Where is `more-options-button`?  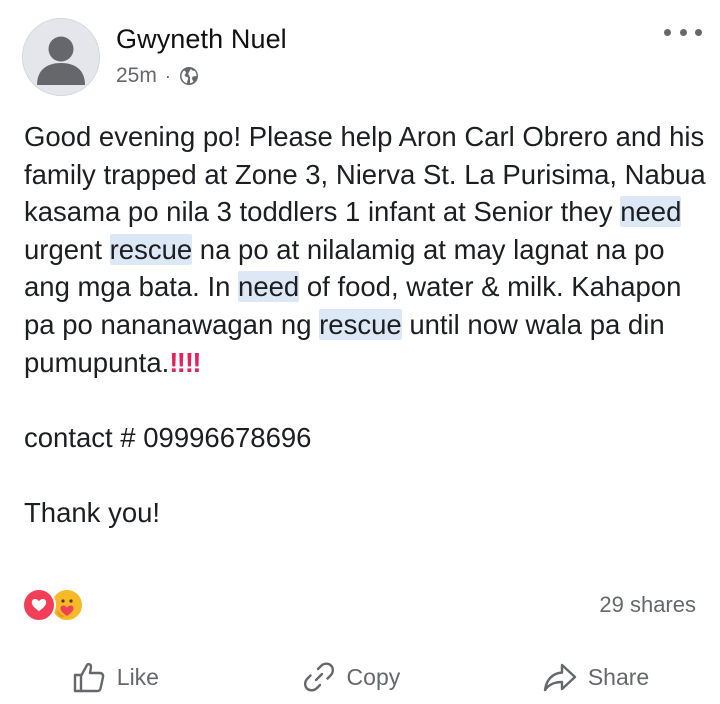
more-options-button is located at coordinates (683, 32).